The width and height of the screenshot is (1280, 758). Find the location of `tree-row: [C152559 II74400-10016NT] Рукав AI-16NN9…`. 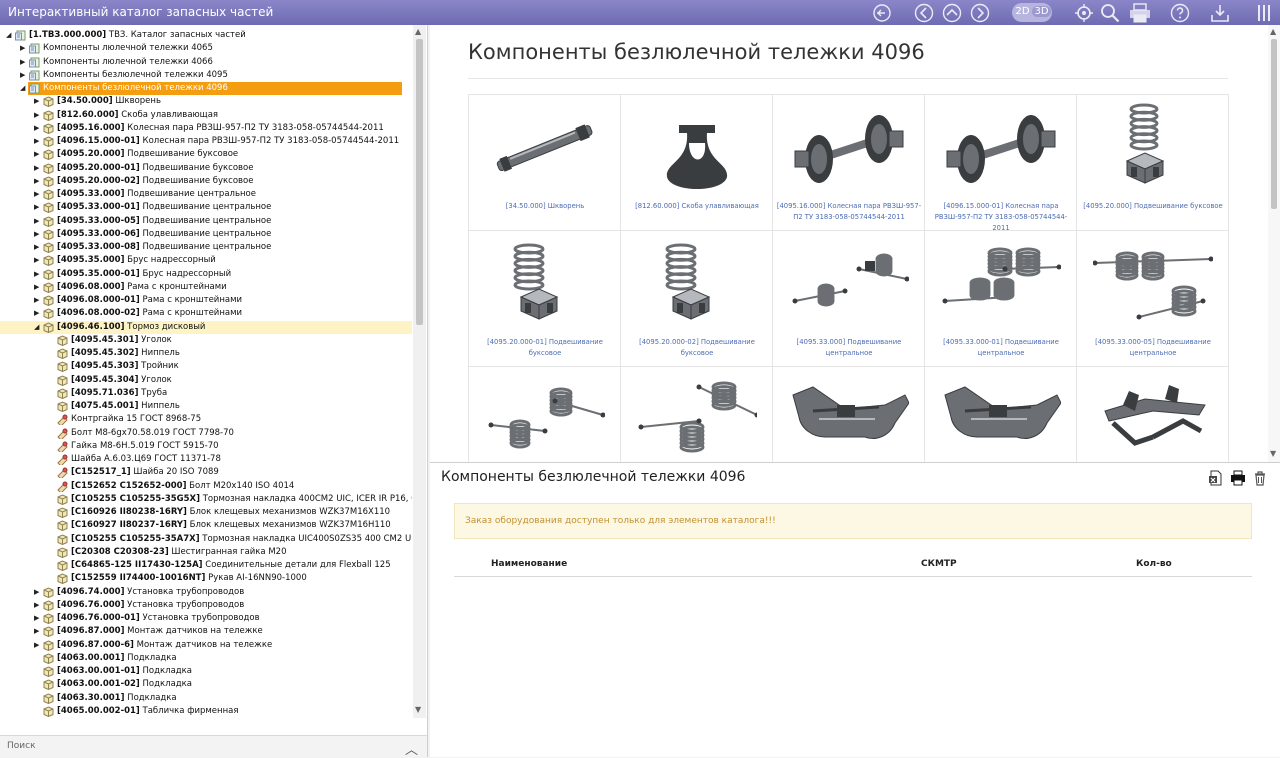

tree-row: [C152559 II74400-10016NT] Рукав AI-16NN9… is located at coordinates (206, 578).